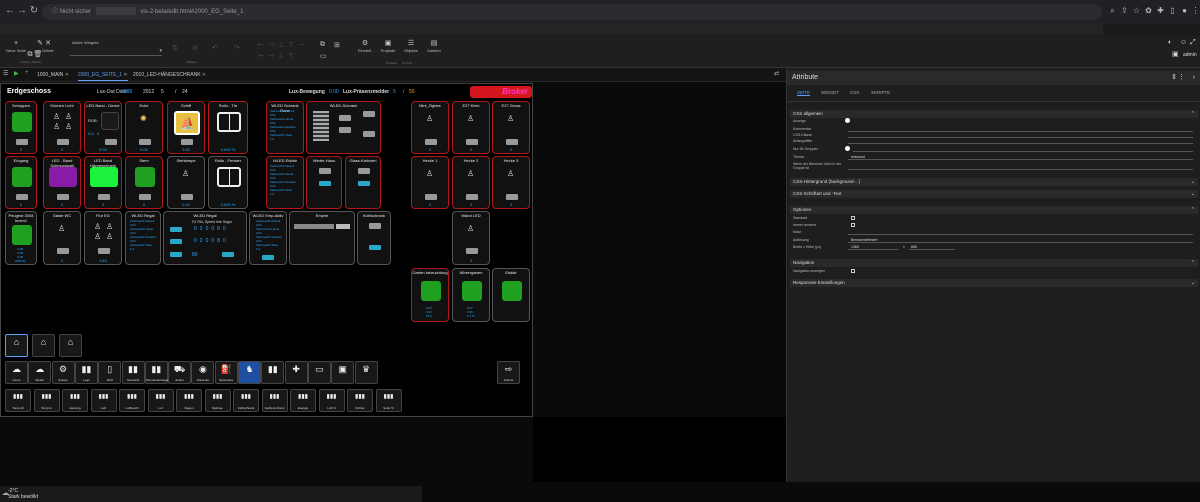  What do you see at coordinates (994, 114) in the screenshot?
I see `section-css-general: CSS allgemein ⌃` at bounding box center [994, 114].